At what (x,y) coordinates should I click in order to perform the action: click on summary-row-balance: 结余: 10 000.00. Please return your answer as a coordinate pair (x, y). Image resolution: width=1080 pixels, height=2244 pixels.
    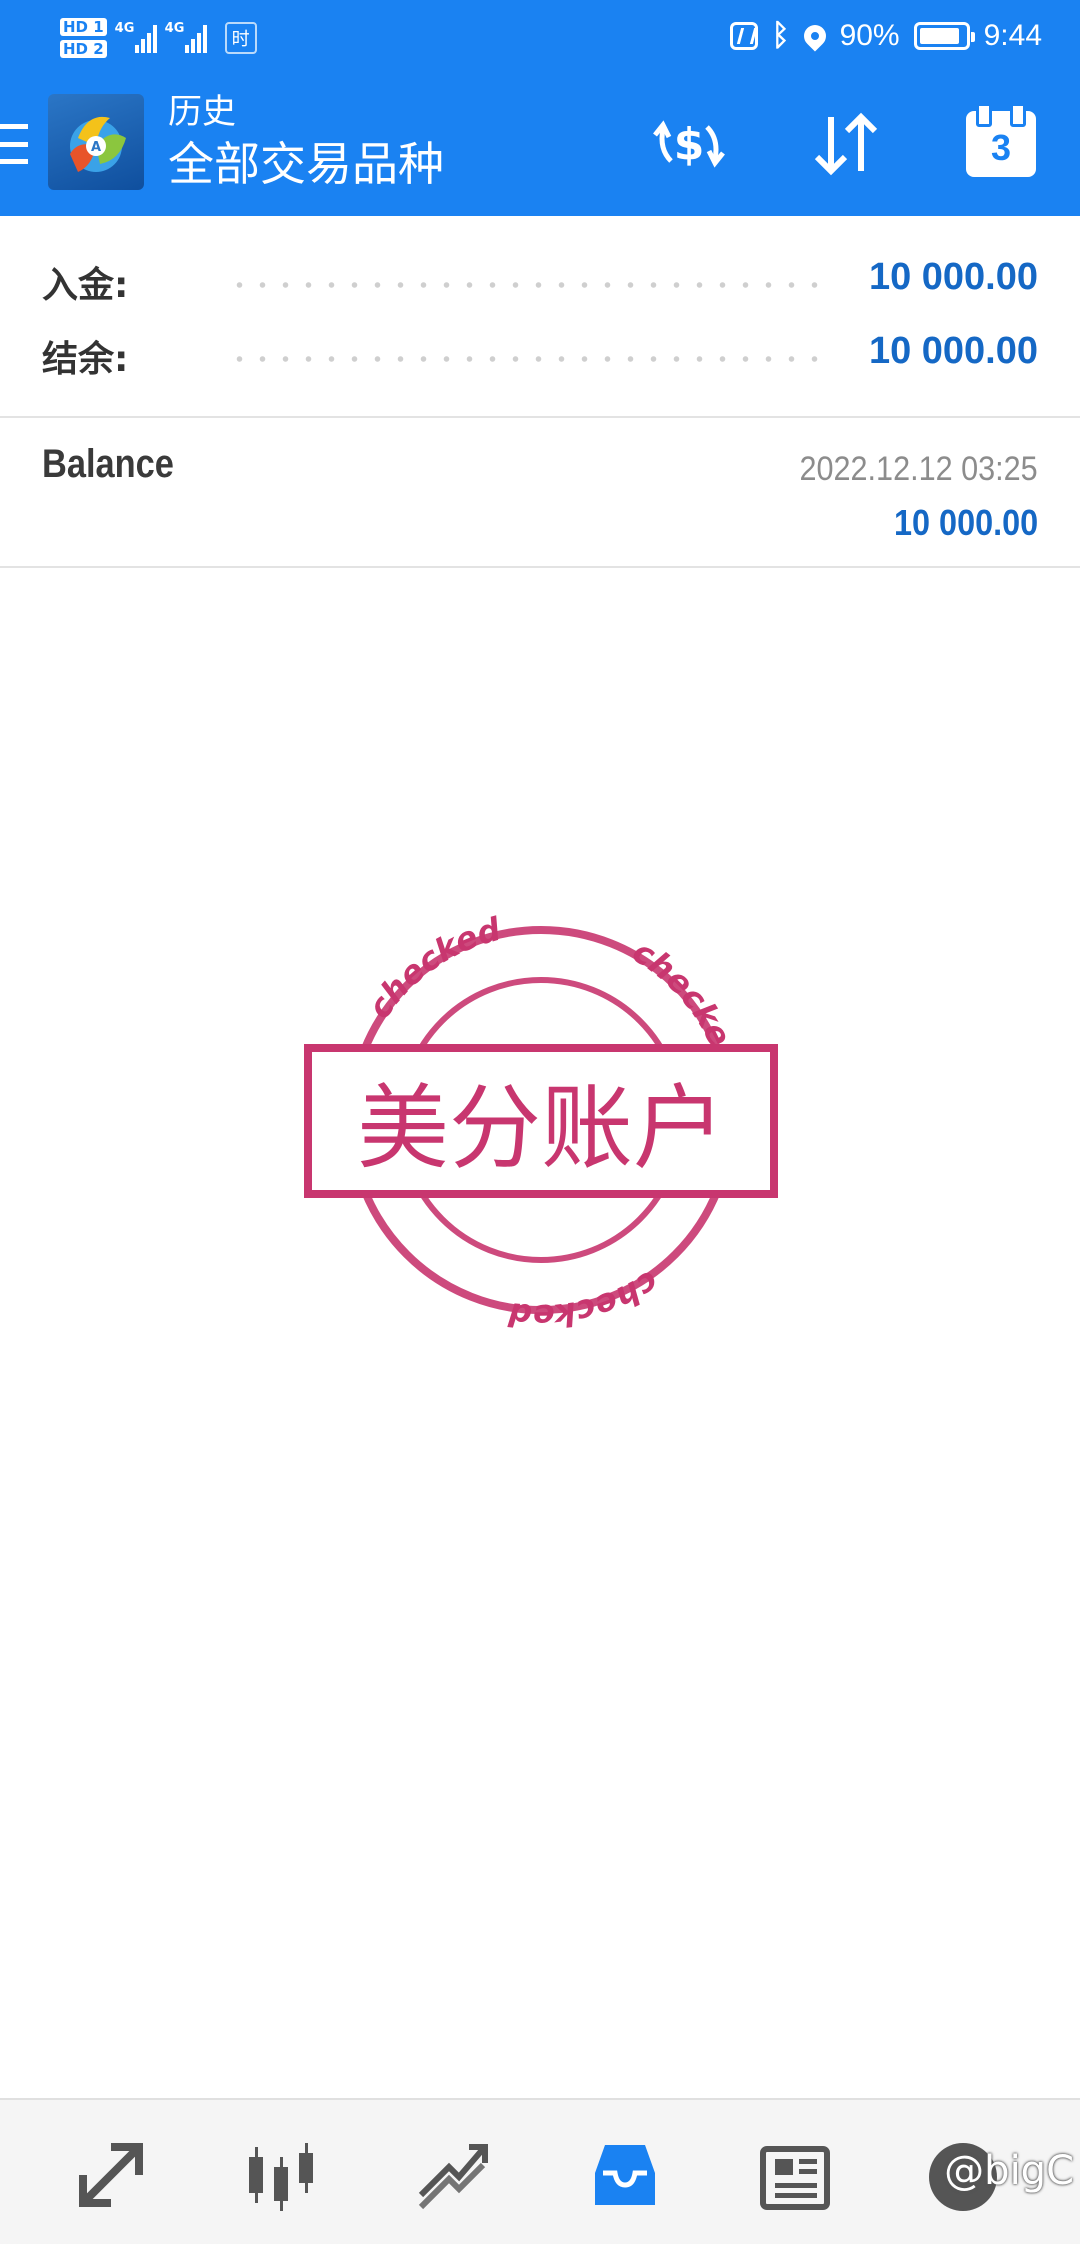
    Looking at the image, I should click on (540, 352).